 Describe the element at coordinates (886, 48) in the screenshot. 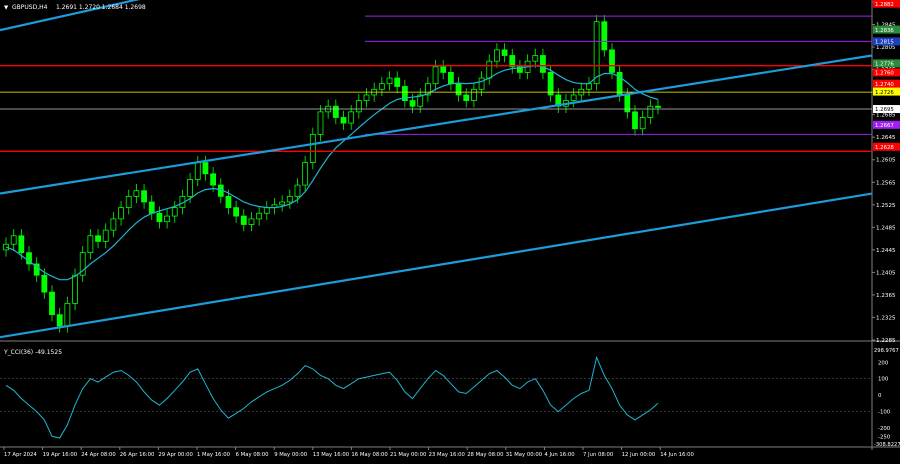

I see `price-tick-label: 1.2805` at that location.